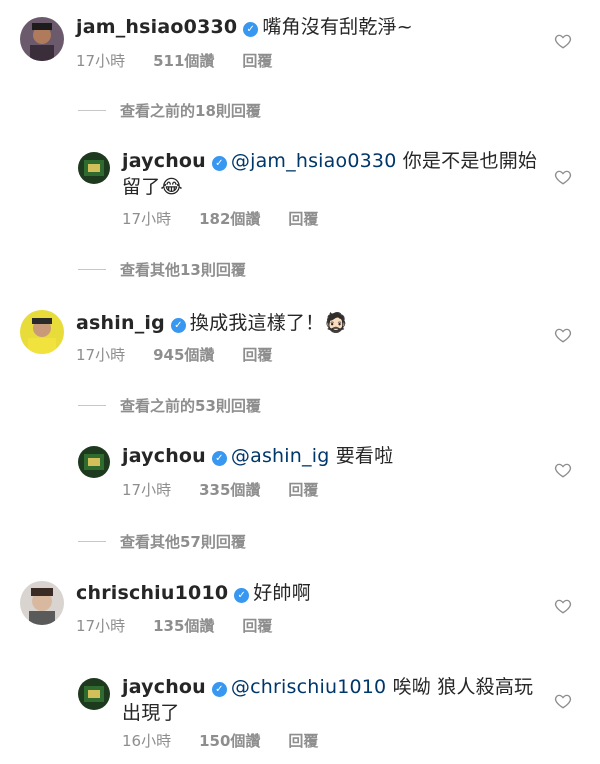 This screenshot has width=600, height=764. What do you see at coordinates (280, 456) in the screenshot?
I see `mention-link: @ashin_ig` at bounding box center [280, 456].